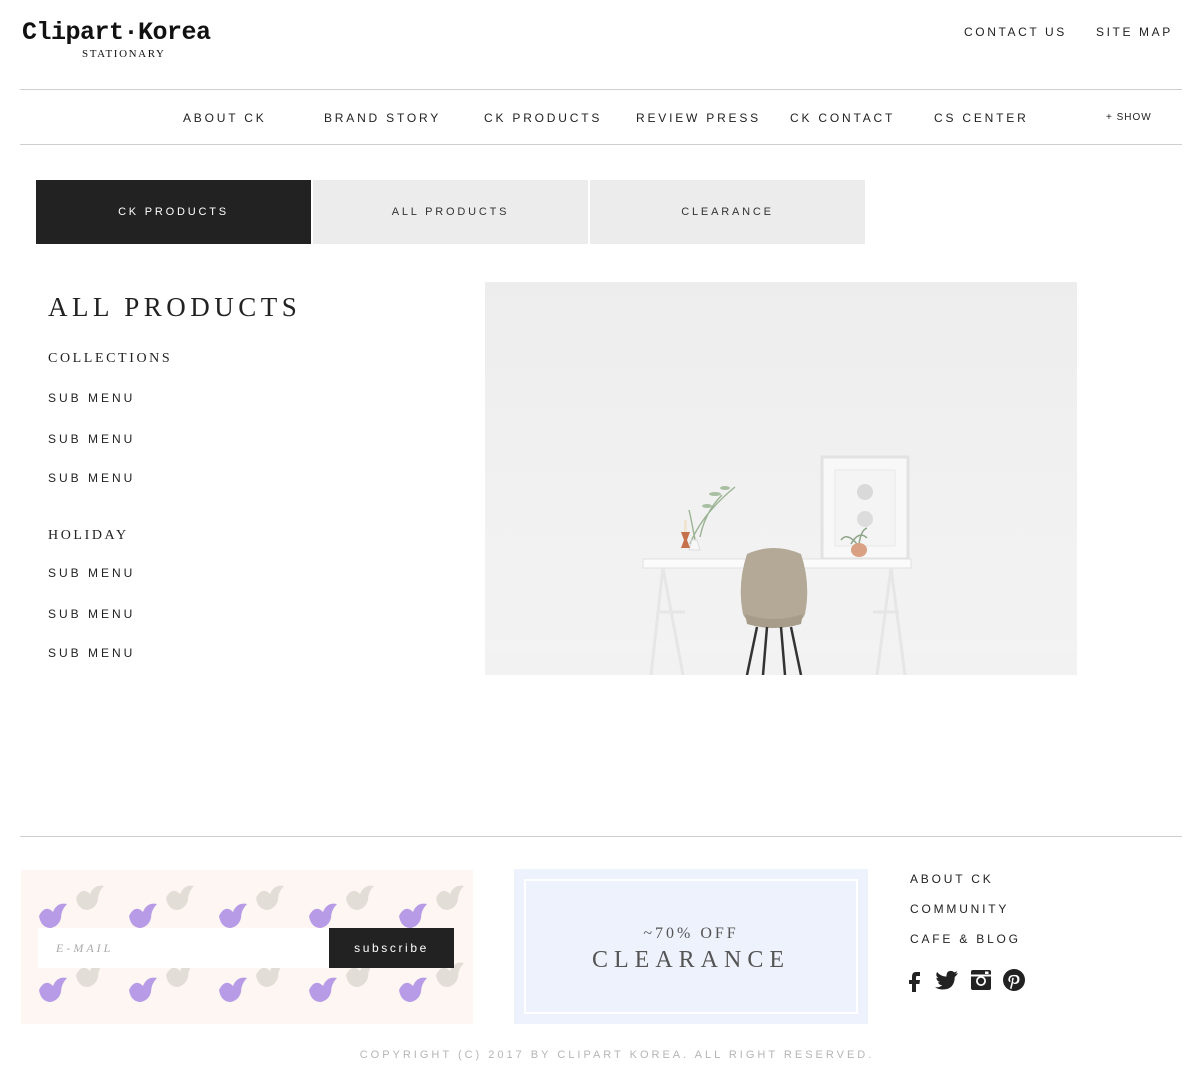 The width and height of the screenshot is (1200, 1080). I want to click on section-heading-holiday: HOLIDAY, so click(88, 535).